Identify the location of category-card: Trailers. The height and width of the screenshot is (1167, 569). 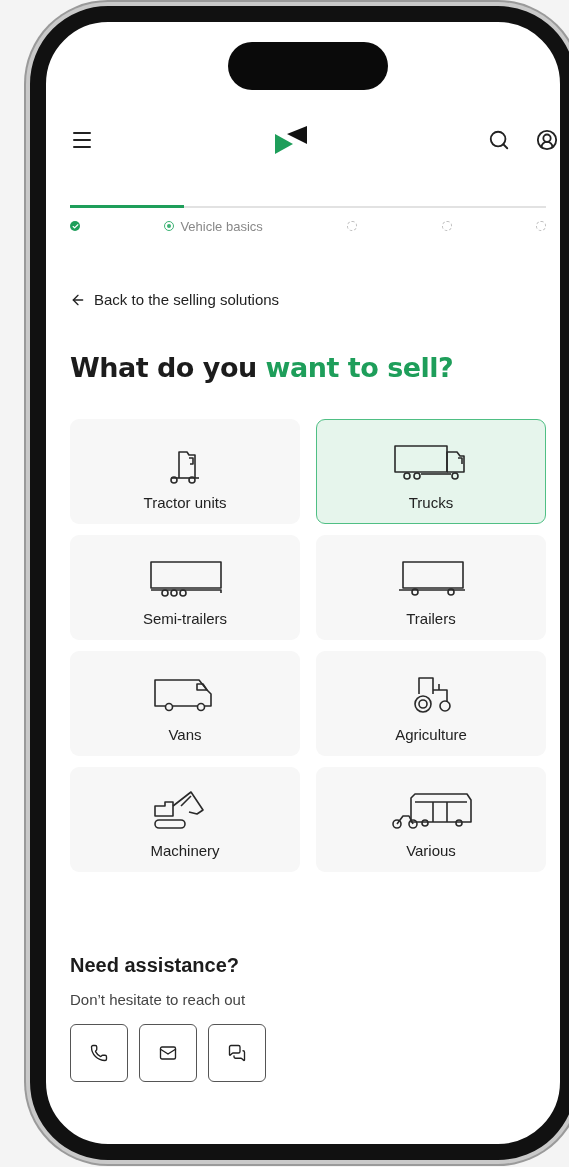
(431, 587).